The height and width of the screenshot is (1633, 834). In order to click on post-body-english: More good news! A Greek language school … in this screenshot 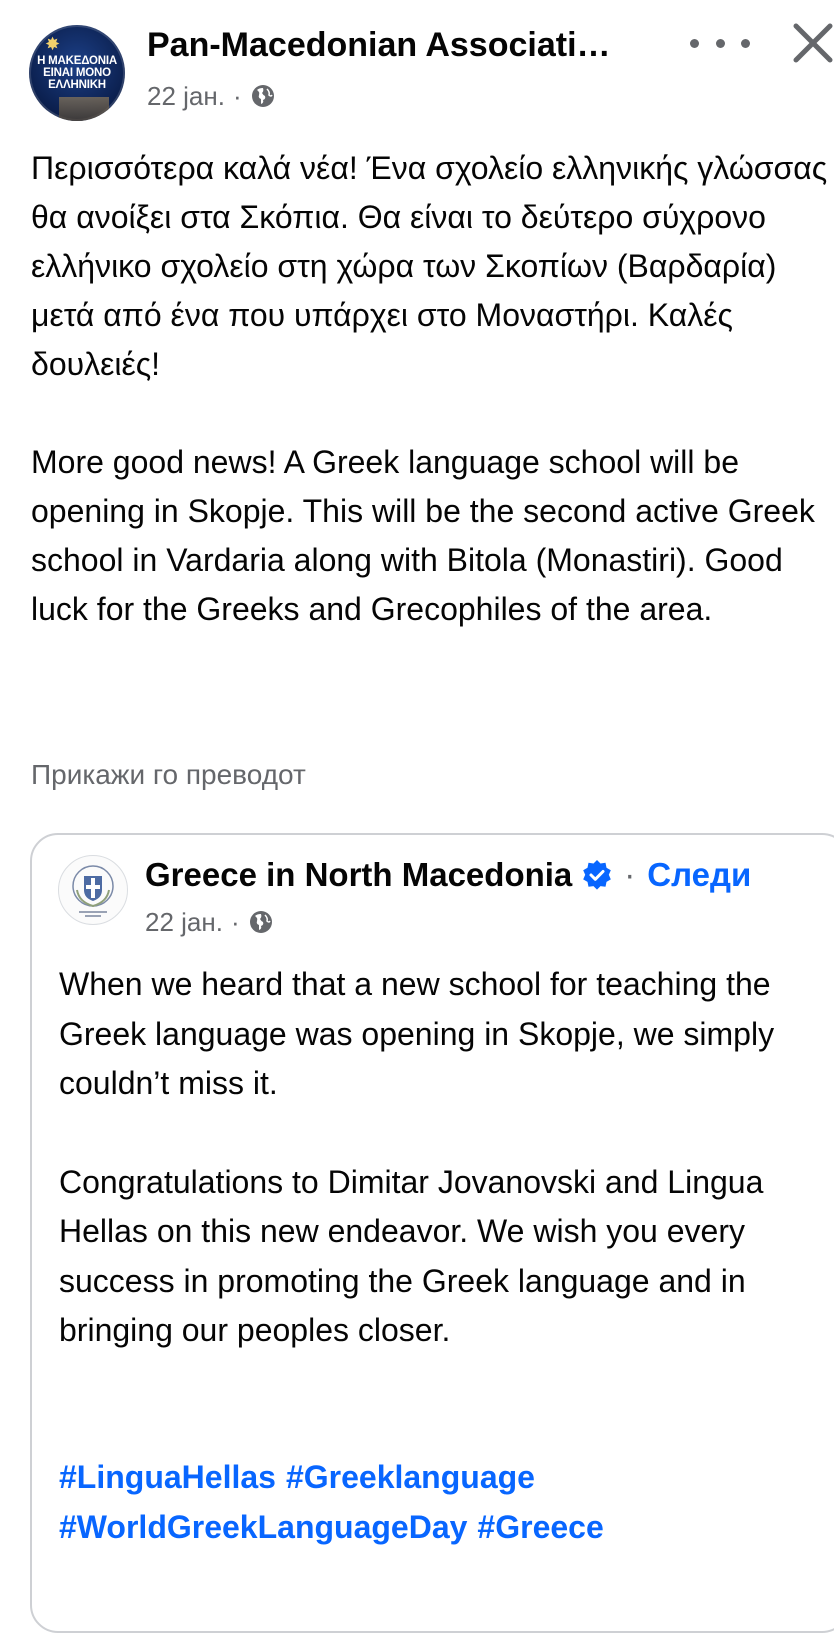, I will do `click(423, 535)`.